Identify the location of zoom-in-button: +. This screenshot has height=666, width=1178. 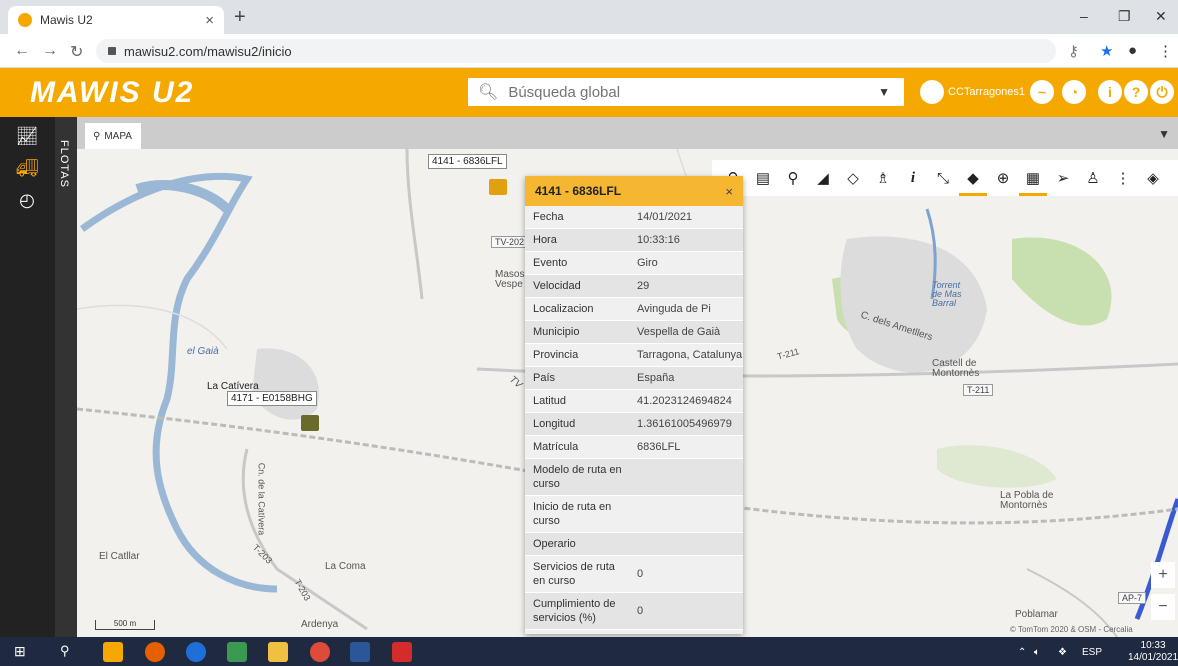
(1163, 575).